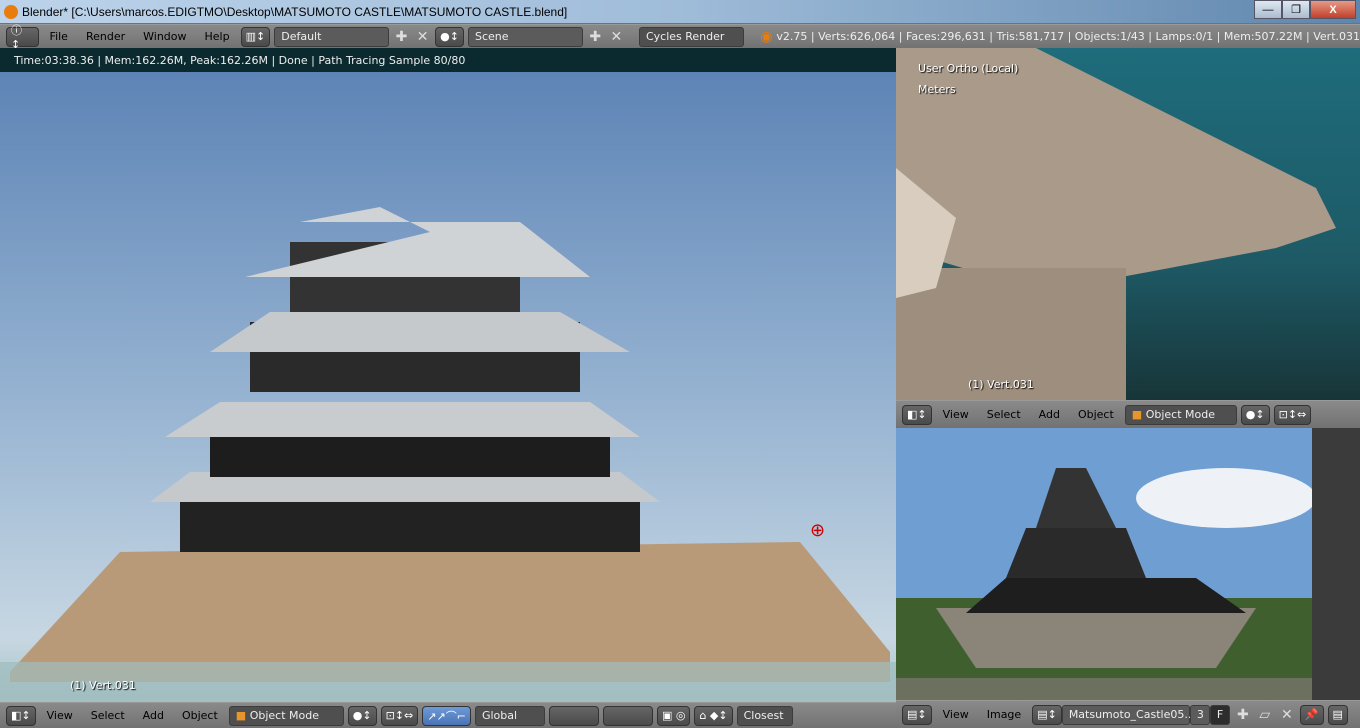 This screenshot has width=1360, height=728. What do you see at coordinates (509, 715) in the screenshot?
I see `orientation-select: Global` at bounding box center [509, 715].